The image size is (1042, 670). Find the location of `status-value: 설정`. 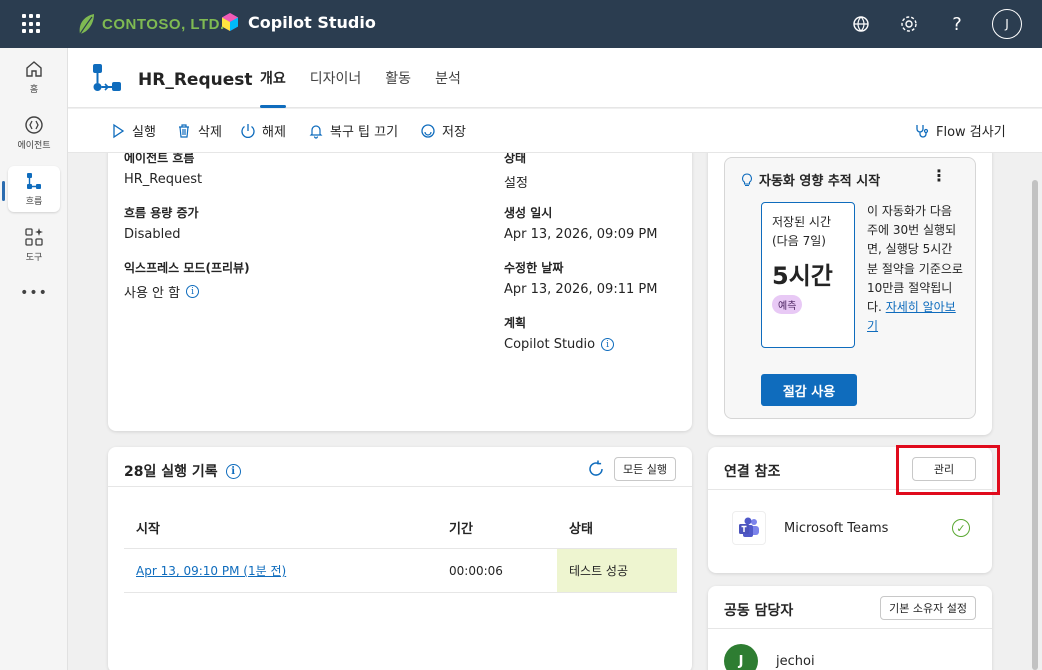

status-value: 설정 is located at coordinates (516, 183).